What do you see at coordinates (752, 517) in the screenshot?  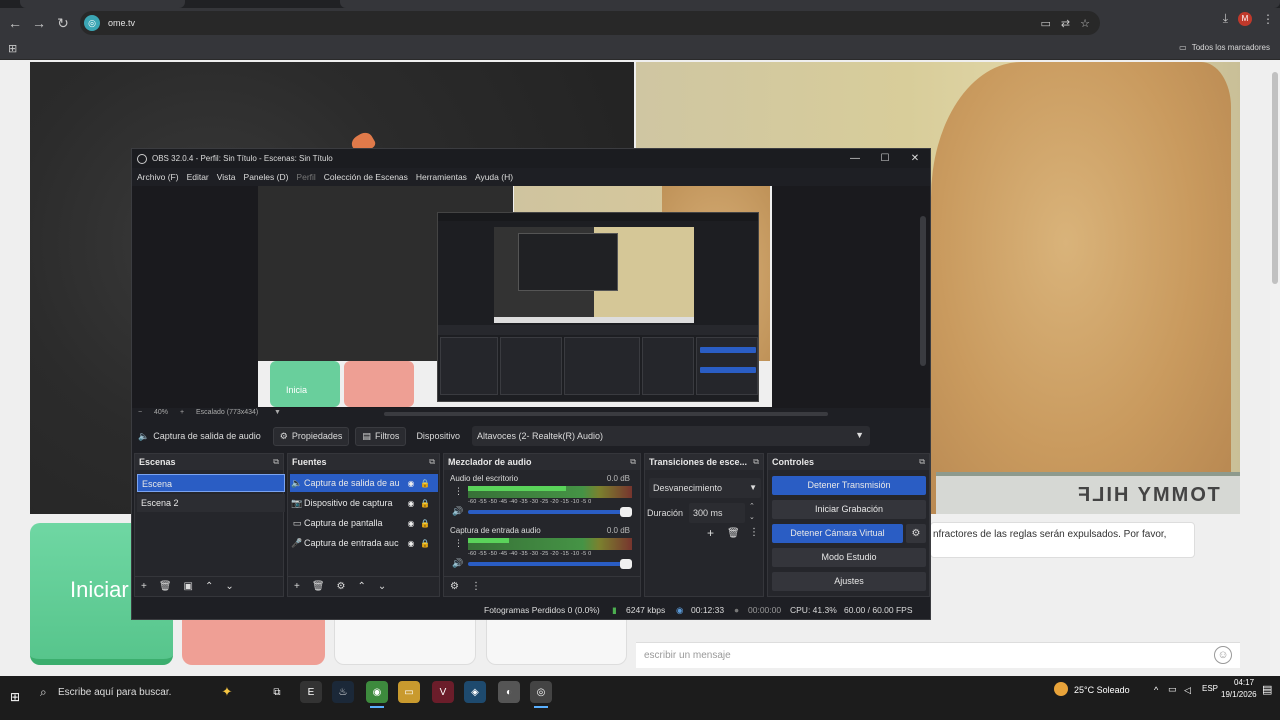 I see `stepper-down-icon: ⌄` at bounding box center [752, 517].